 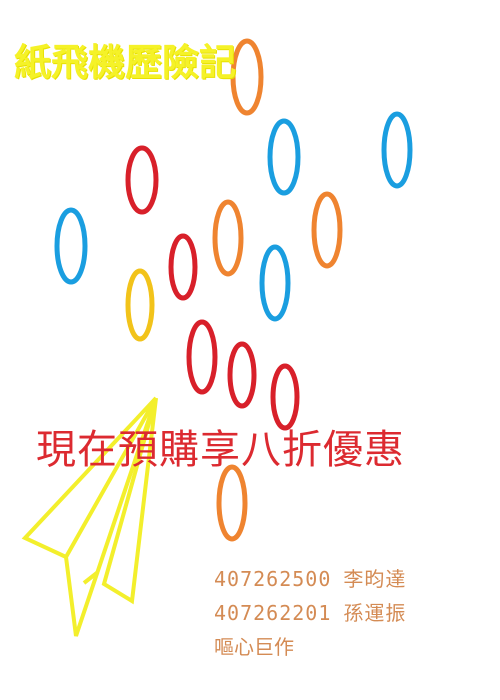 What do you see at coordinates (273, 613) in the screenshot?
I see `student-id: 407262201` at bounding box center [273, 613].